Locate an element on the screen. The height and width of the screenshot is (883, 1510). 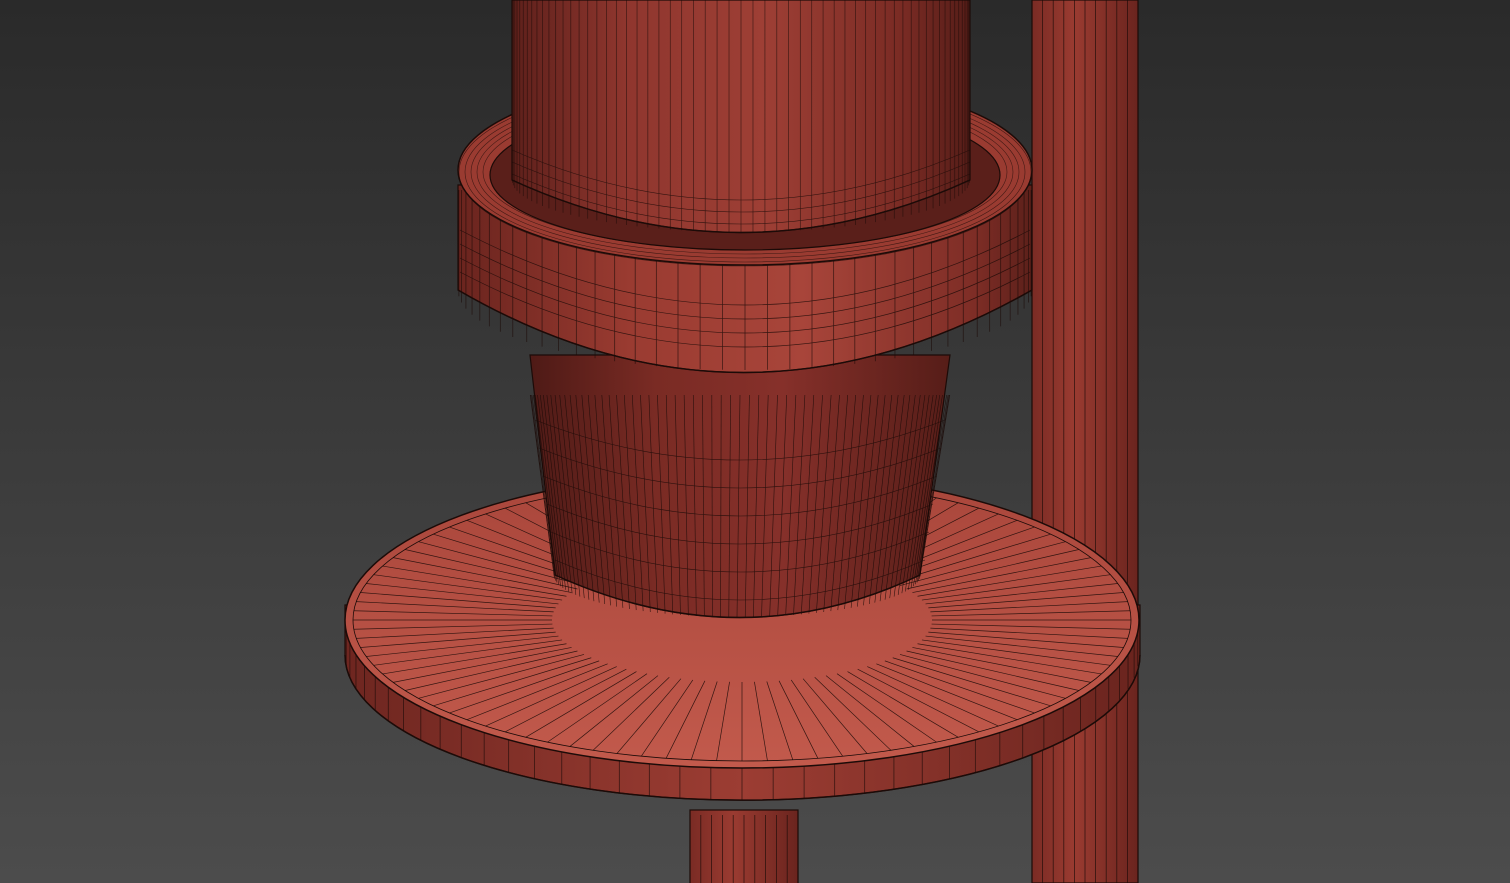
lower-stem is located at coordinates (744, 846).